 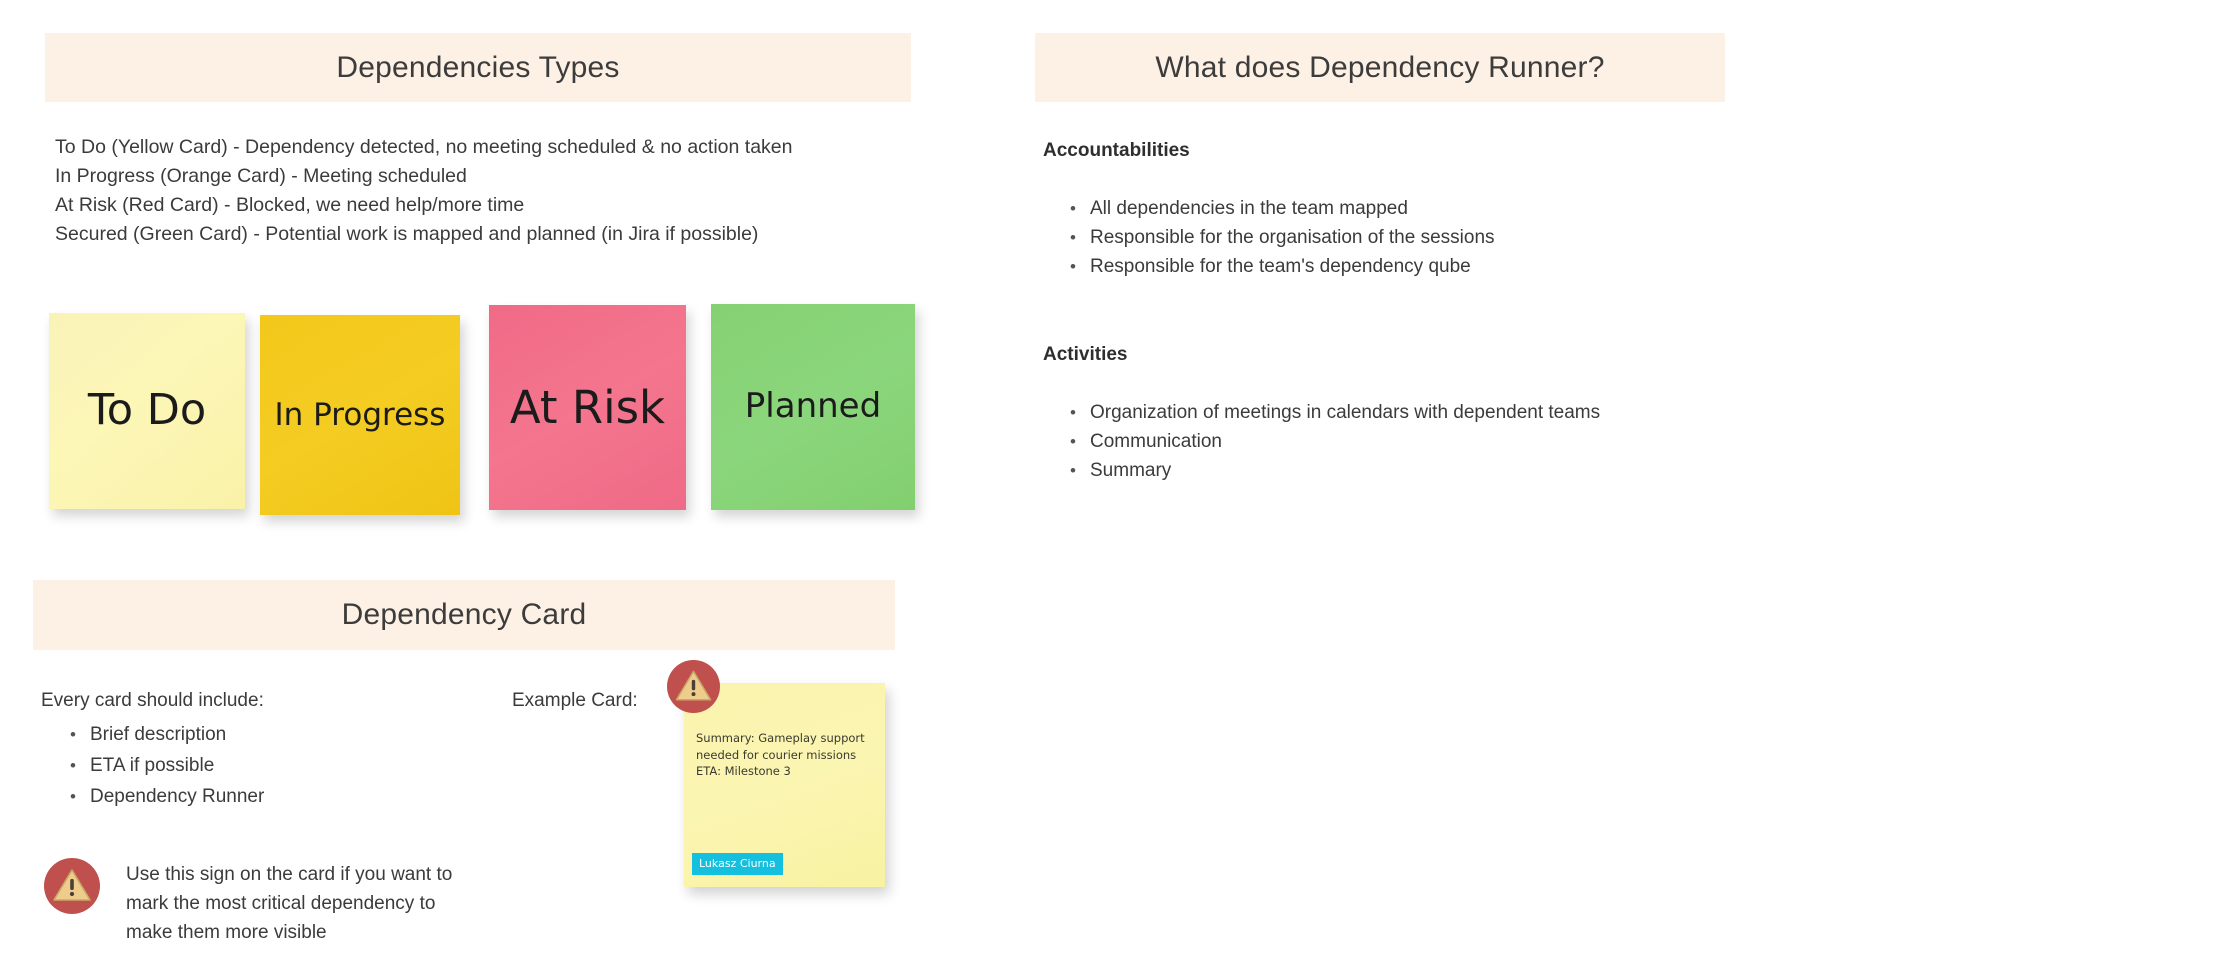 I want to click on activities-heading: Activities, so click(x=1085, y=354).